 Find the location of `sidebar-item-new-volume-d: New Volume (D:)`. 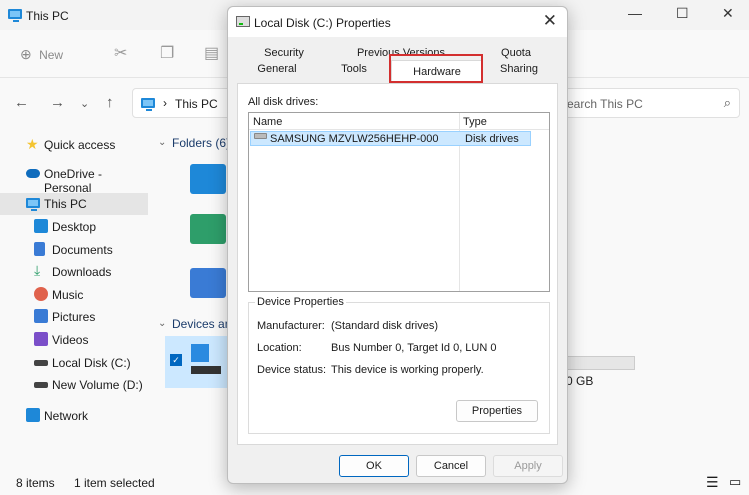

sidebar-item-new-volume-d: New Volume (D:) is located at coordinates (74, 385).